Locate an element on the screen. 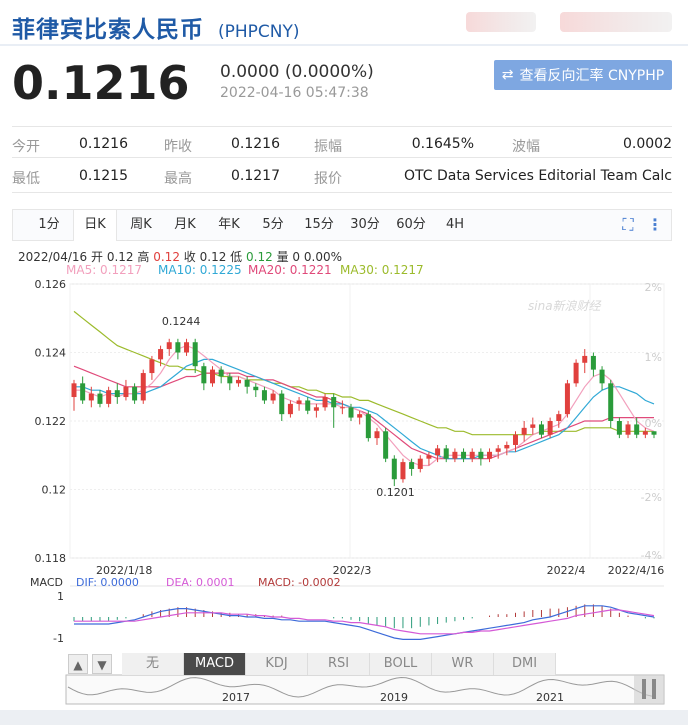 This screenshot has height=725, width=688. open-label: 今开 is located at coordinates (26, 147).